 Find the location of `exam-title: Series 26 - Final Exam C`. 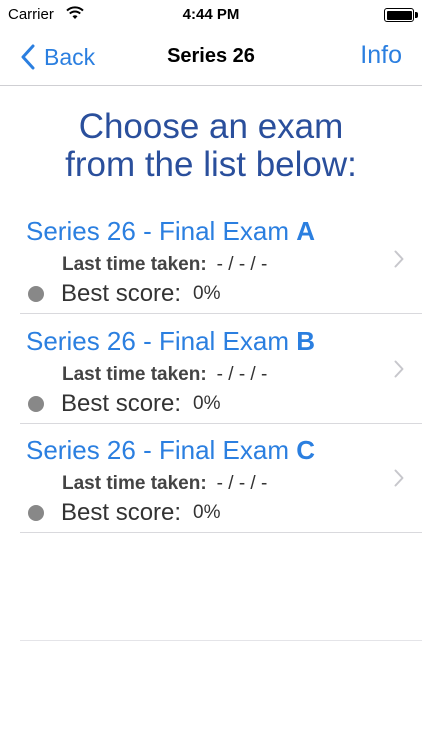

exam-title: Series 26 - Final Exam C is located at coordinates (170, 450).